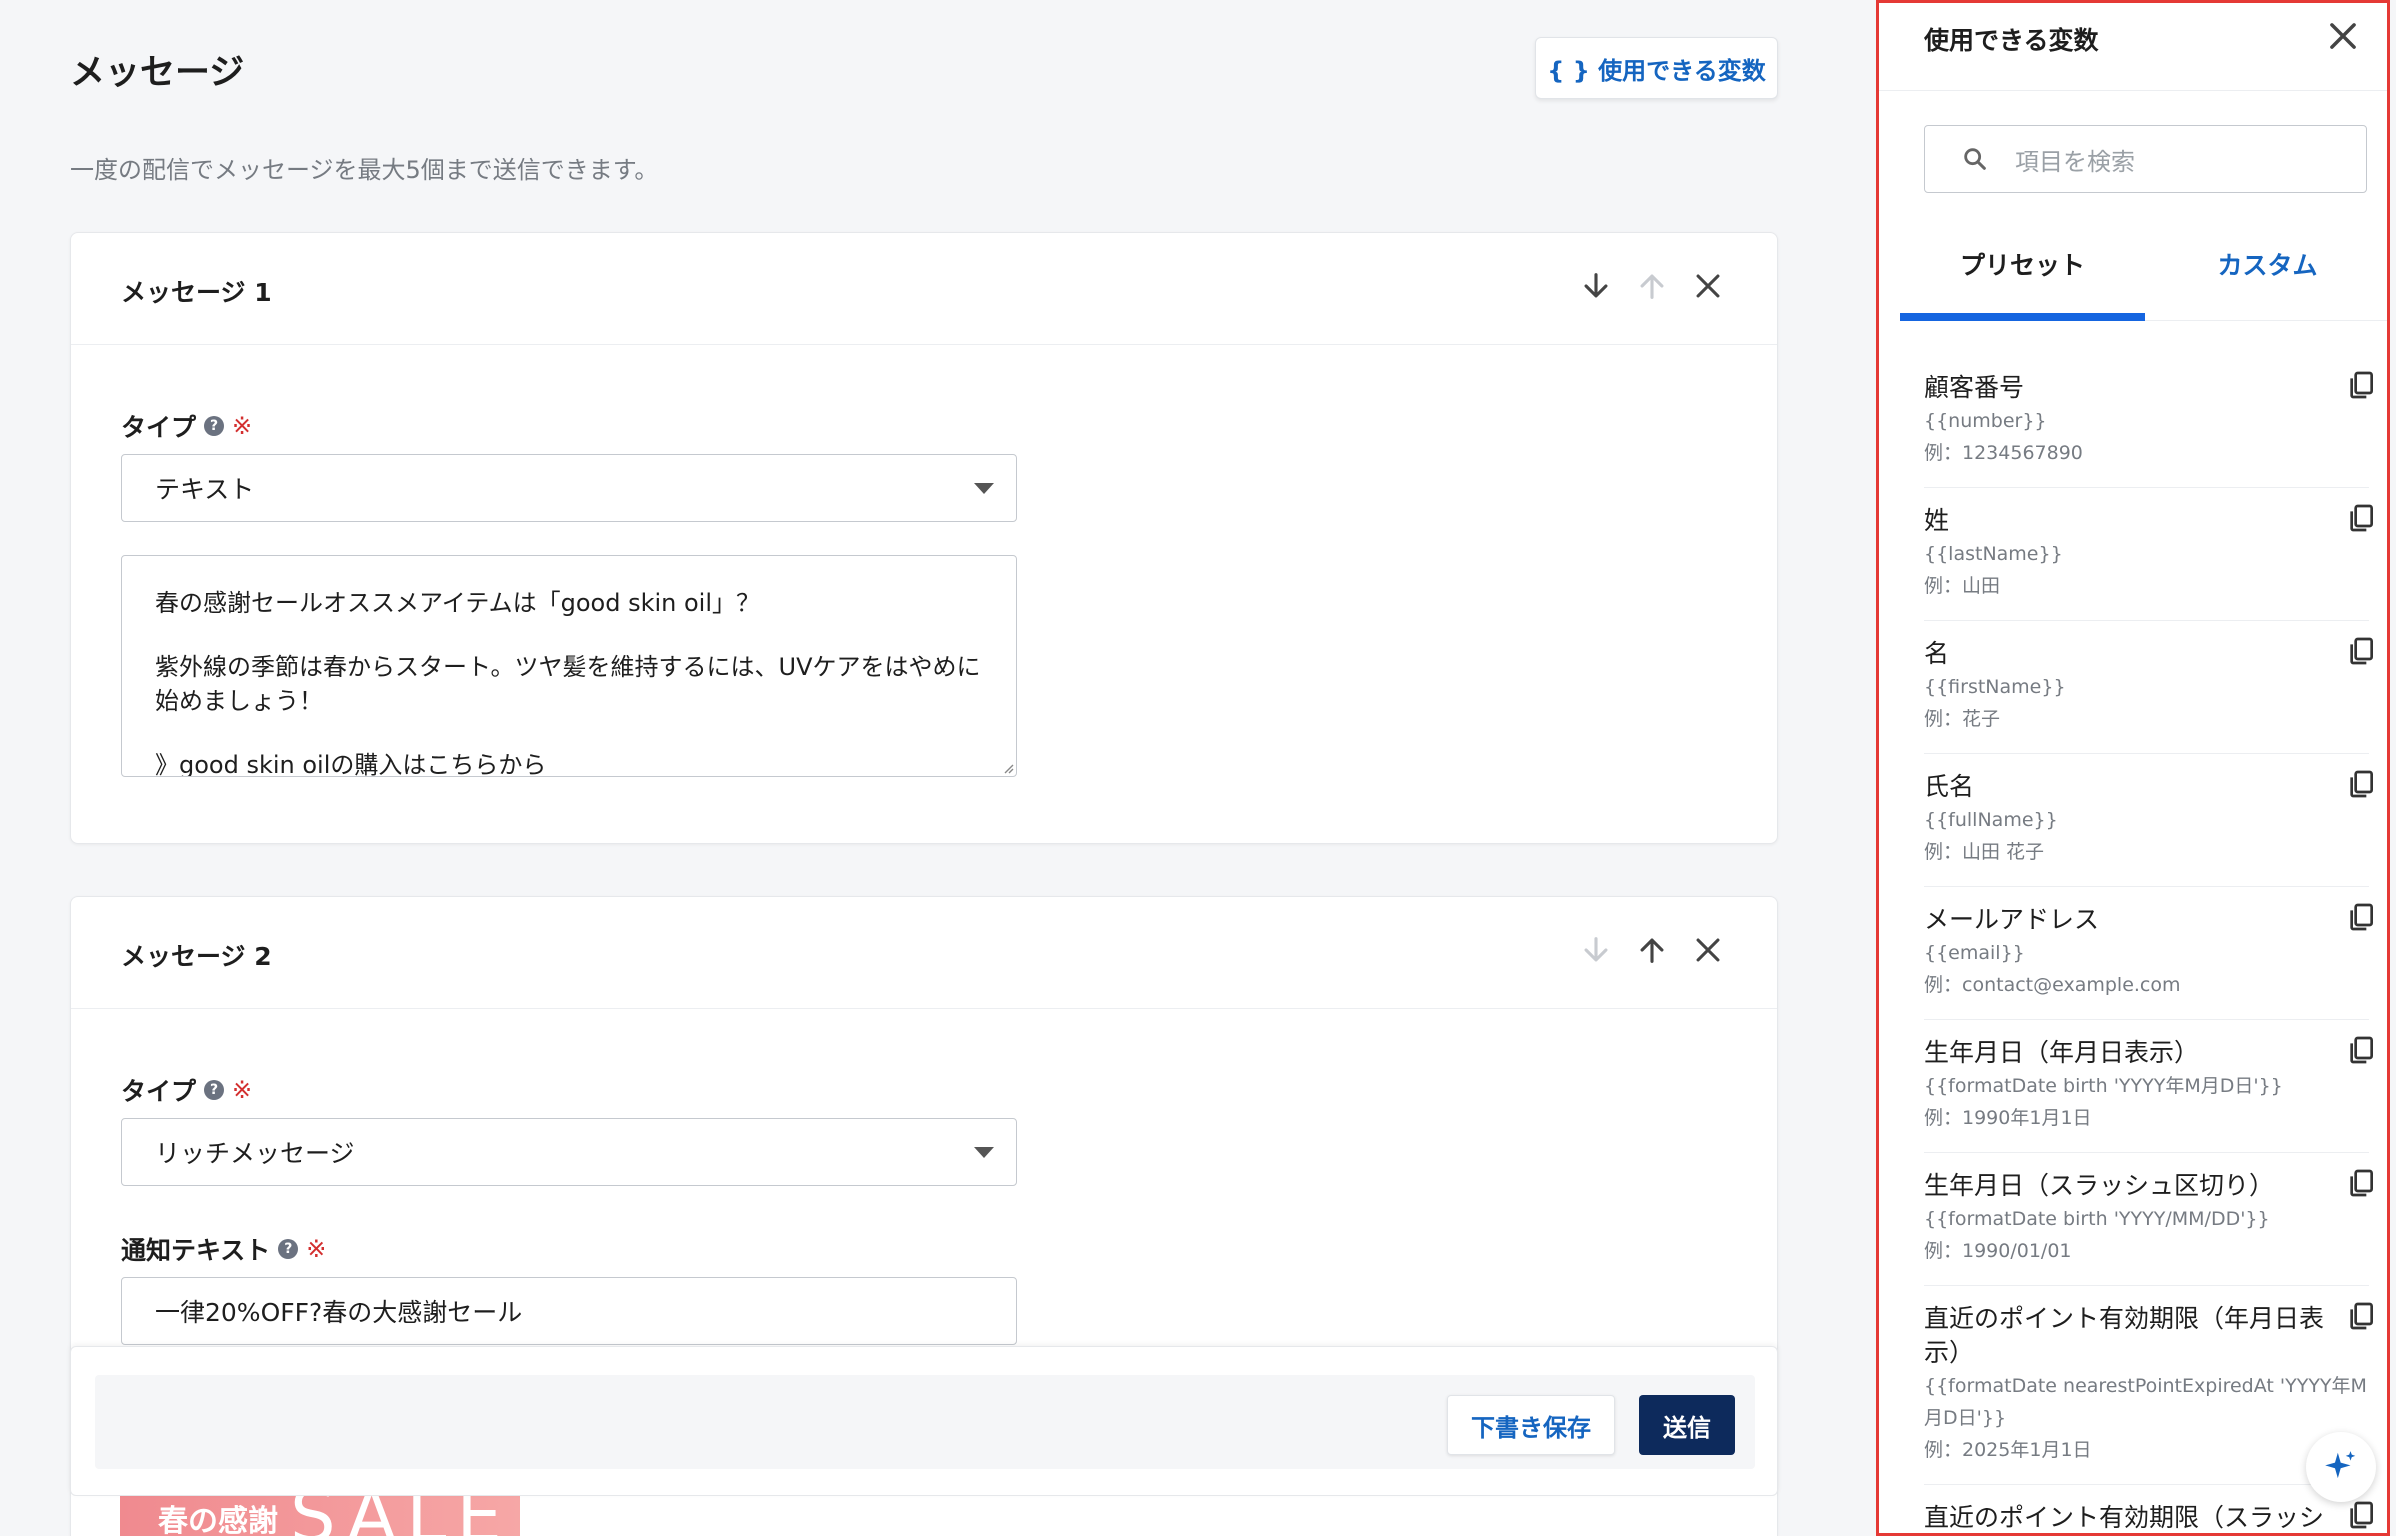 This screenshot has width=2396, height=1536. What do you see at coordinates (1984, 852) in the screenshot?
I see `variable-example: 例：山田 花子` at bounding box center [1984, 852].